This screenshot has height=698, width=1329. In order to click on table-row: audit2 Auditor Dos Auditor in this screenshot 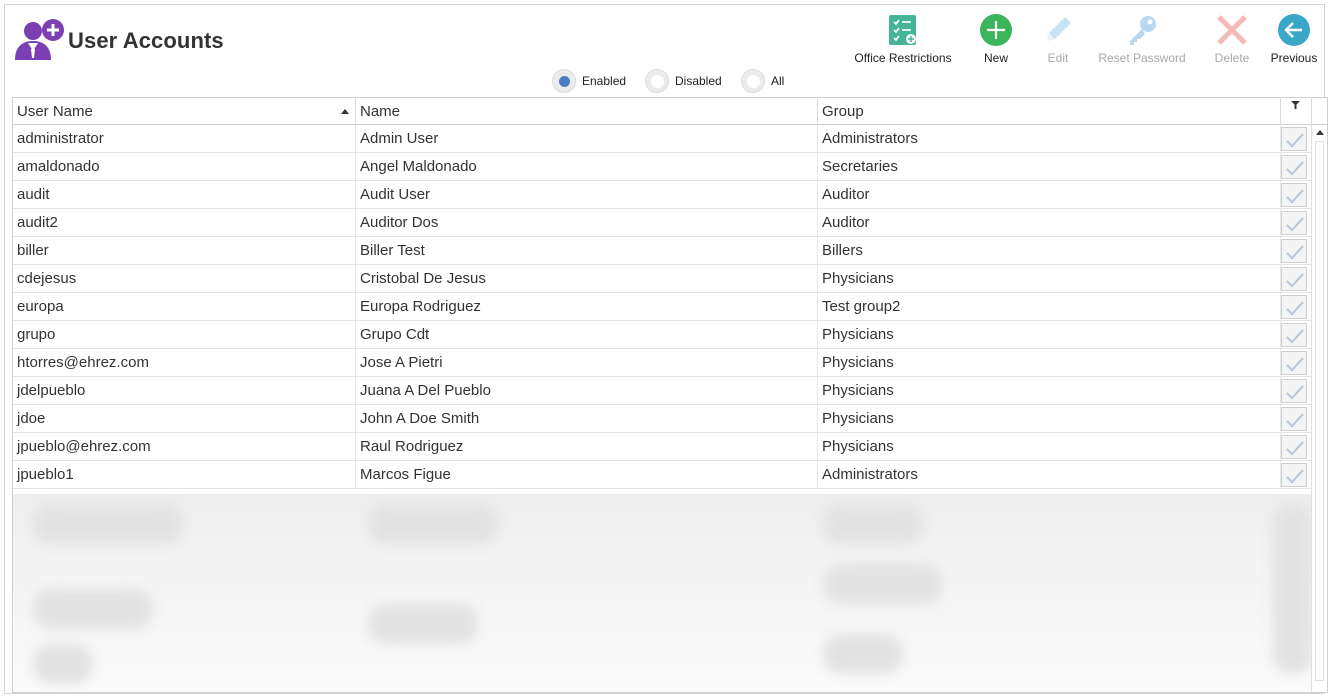, I will do `click(663, 223)`.